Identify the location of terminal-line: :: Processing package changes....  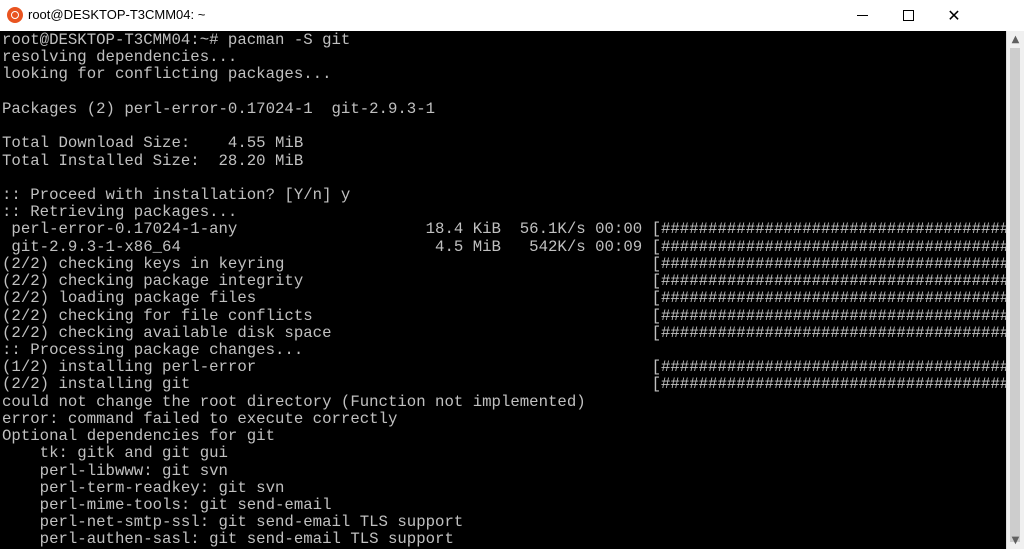
(153, 349).